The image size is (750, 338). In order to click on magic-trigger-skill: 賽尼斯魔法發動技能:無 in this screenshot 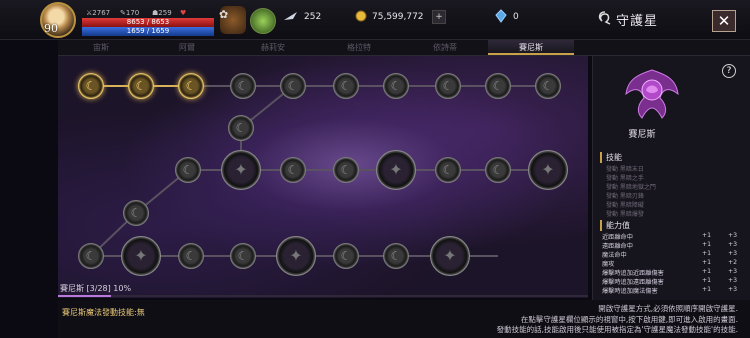, I will do `click(103, 312)`.